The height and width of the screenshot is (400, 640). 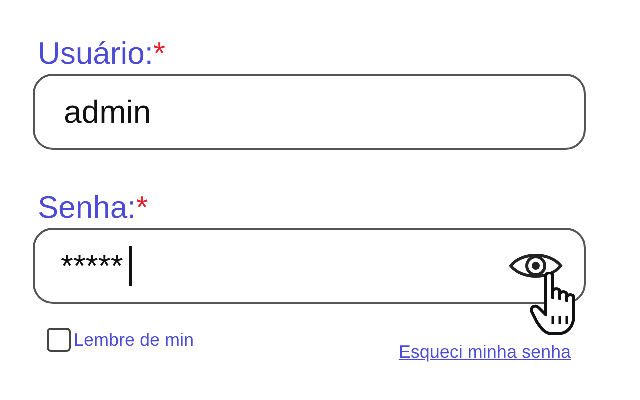 What do you see at coordinates (96, 54) in the screenshot?
I see `field-label: Usuário:` at bounding box center [96, 54].